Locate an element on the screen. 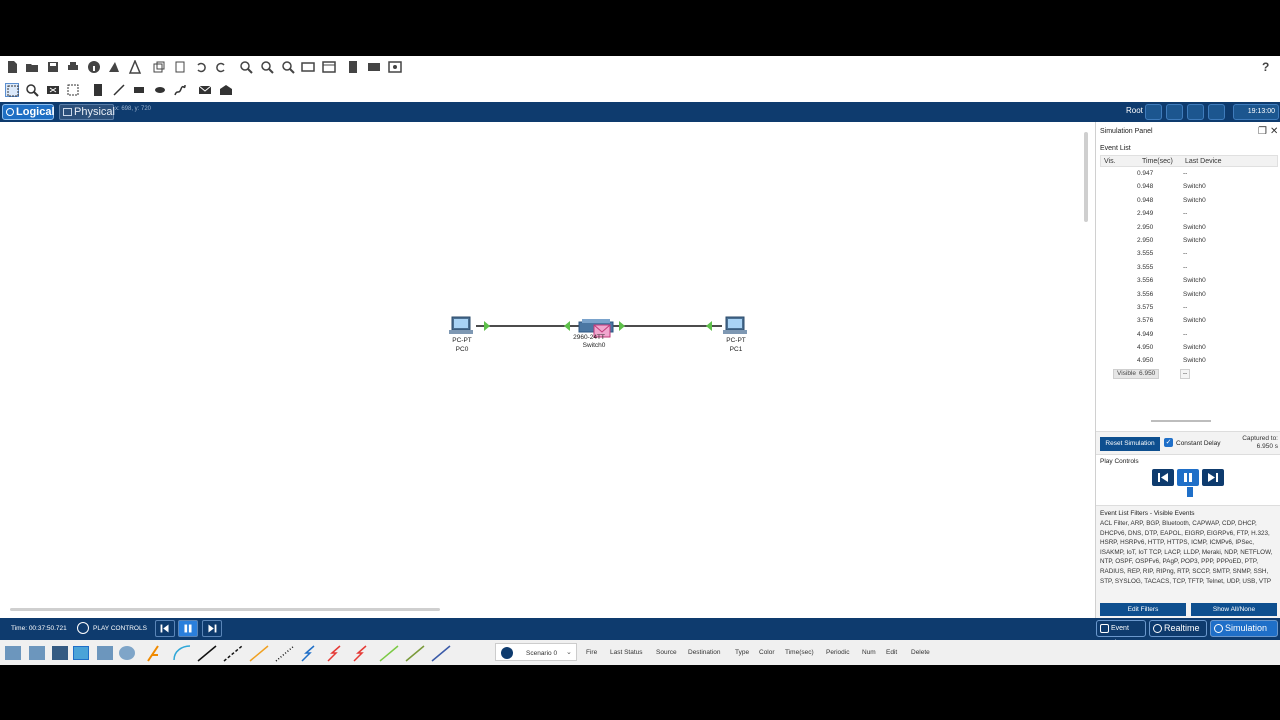  bottom-pause-button is located at coordinates (188, 628).